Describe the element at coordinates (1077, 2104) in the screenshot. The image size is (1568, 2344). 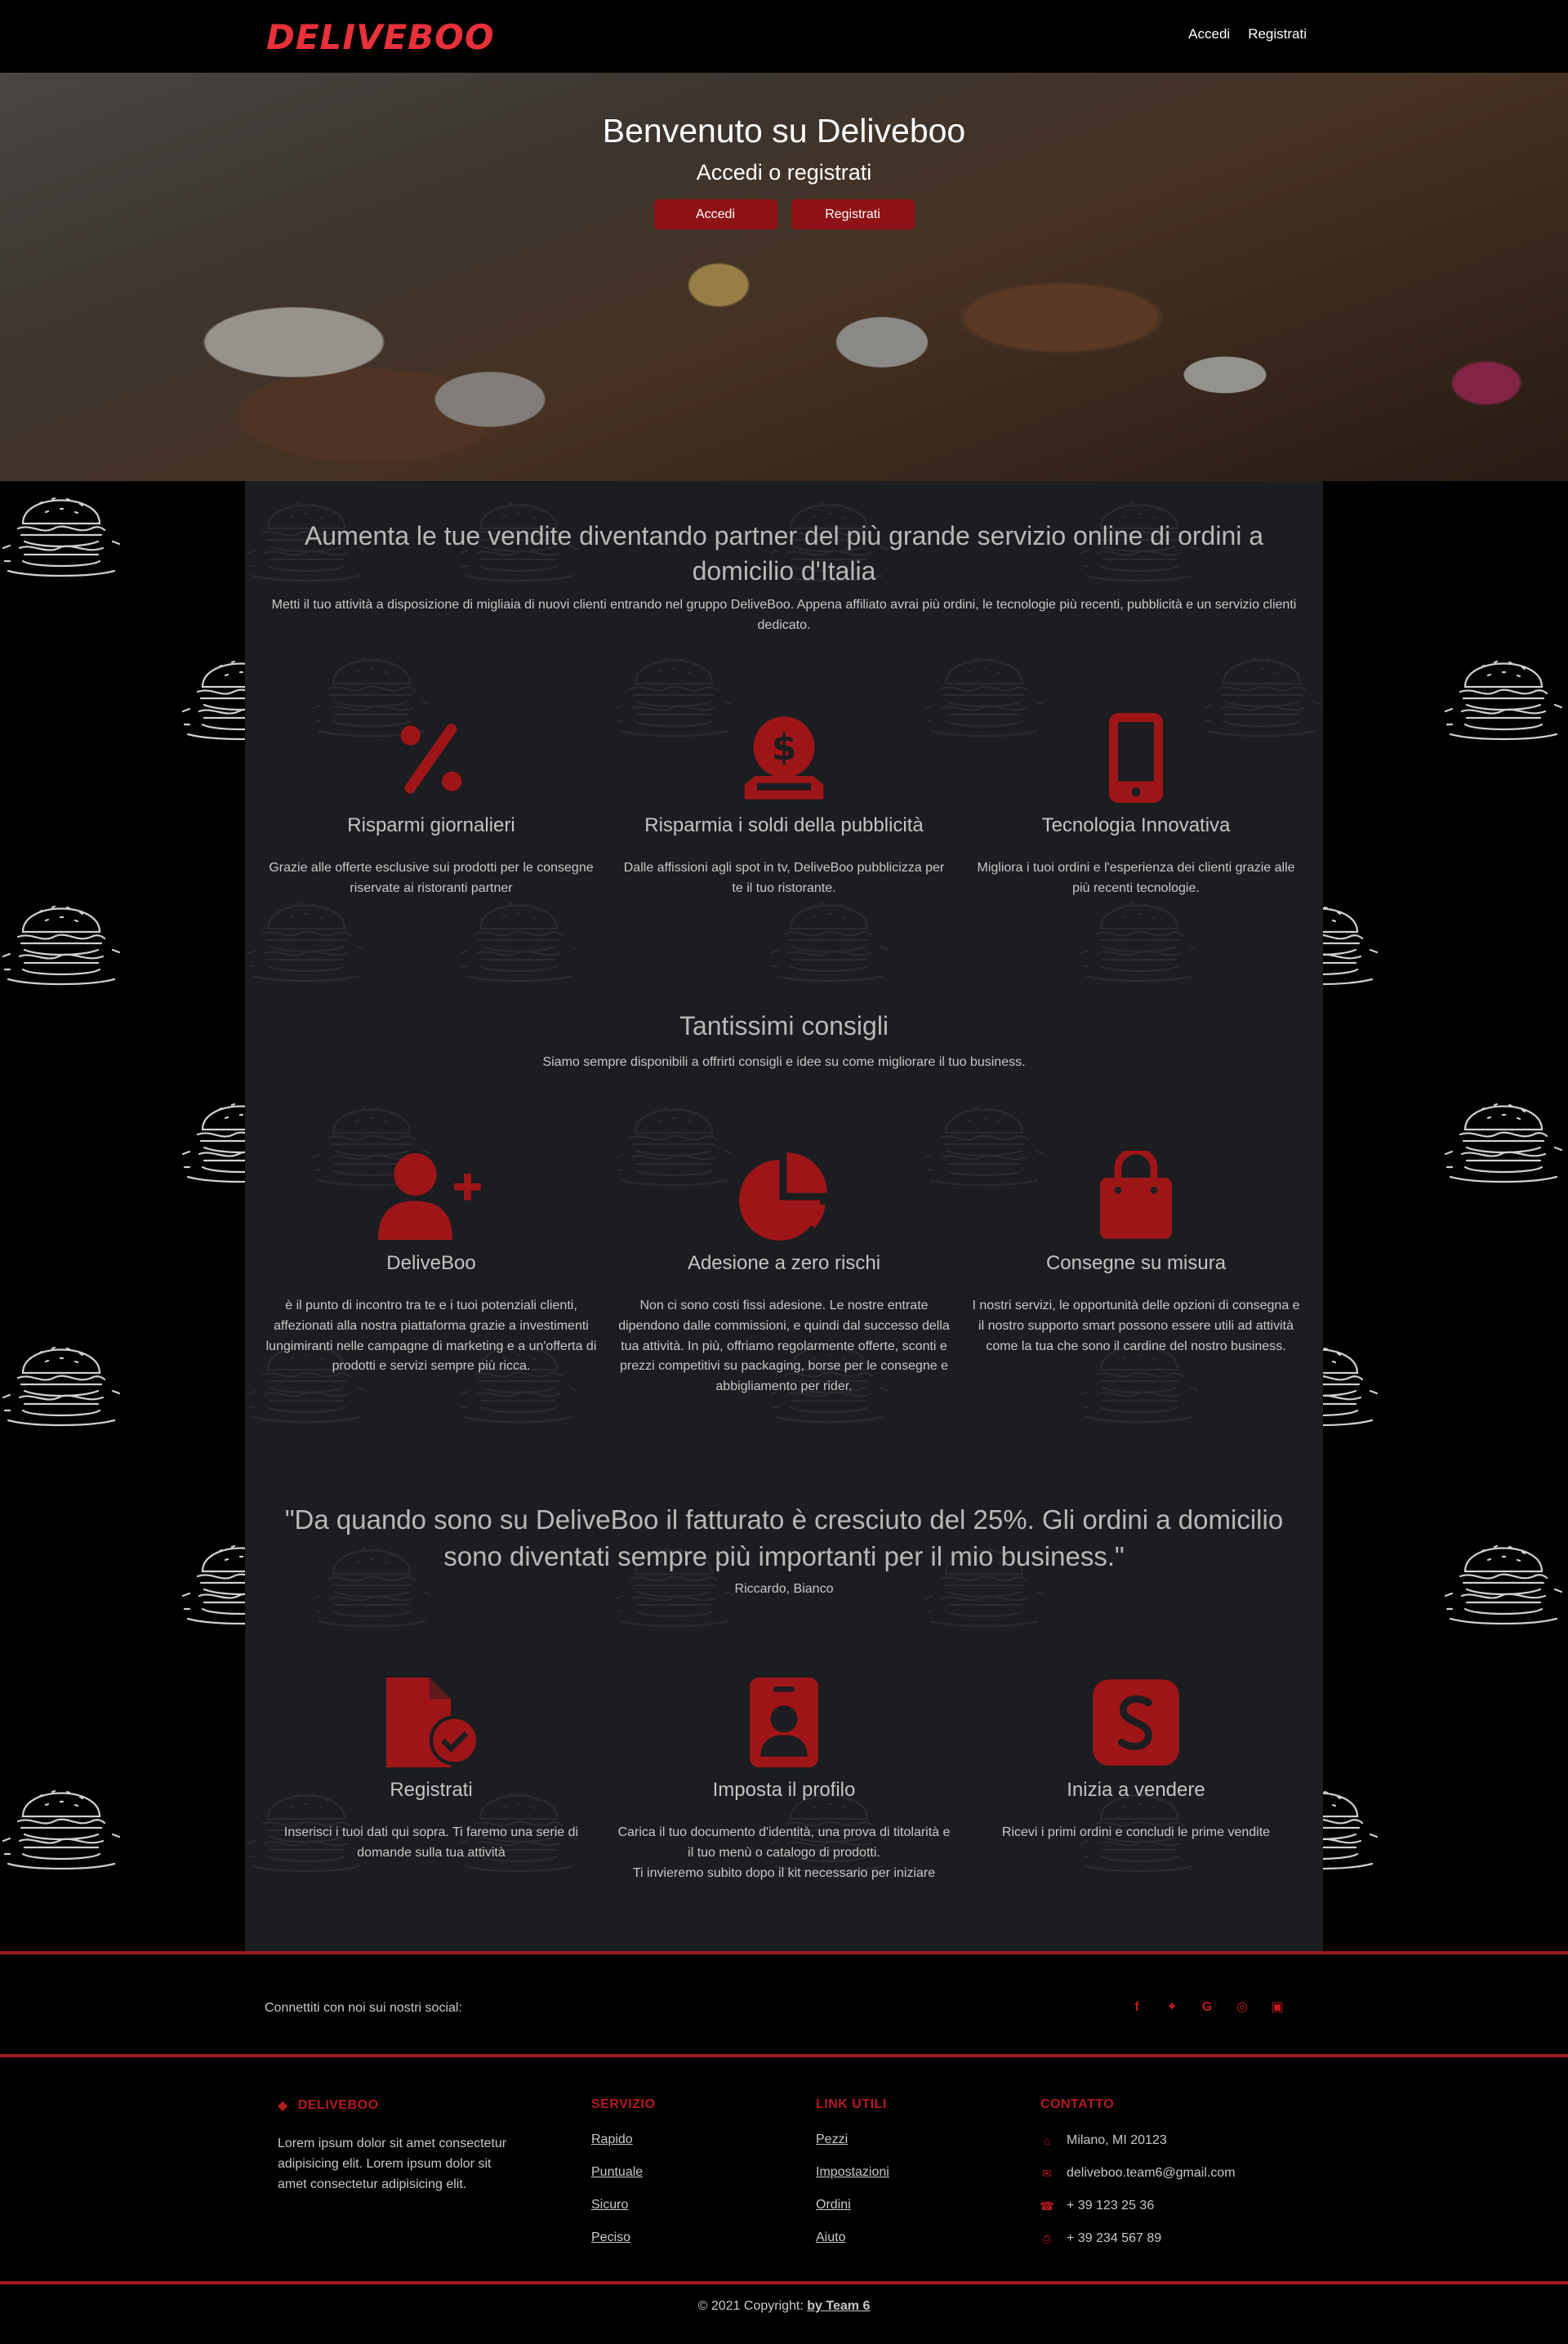
I see `footer-contact-title: CONTATTO` at that location.